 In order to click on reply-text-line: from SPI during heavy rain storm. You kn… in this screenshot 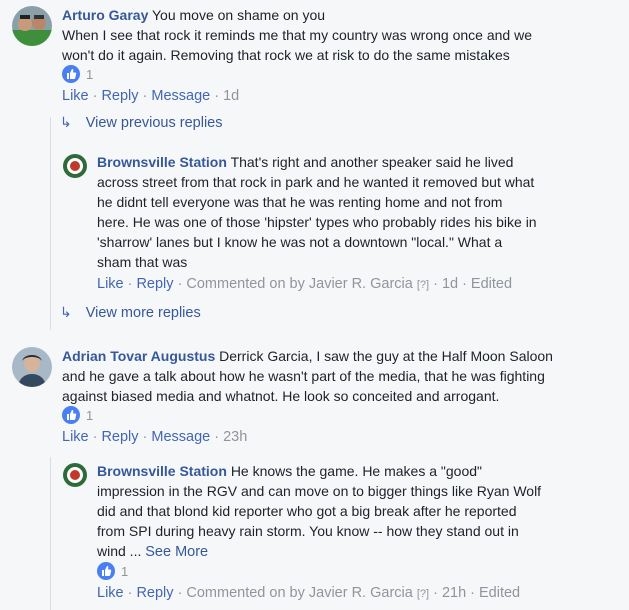, I will do `click(308, 531)`.